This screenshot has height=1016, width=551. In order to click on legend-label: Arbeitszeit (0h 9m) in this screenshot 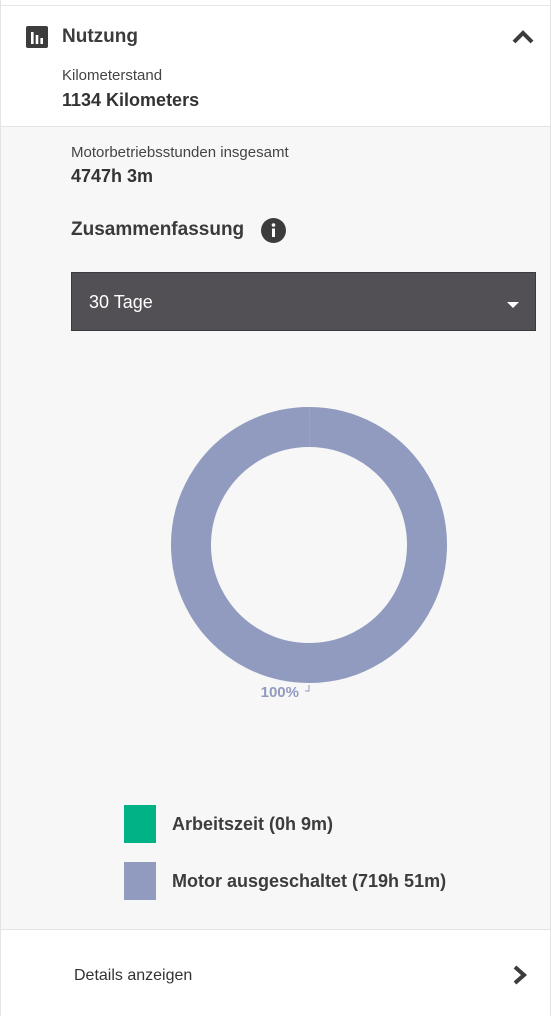, I will do `click(253, 824)`.